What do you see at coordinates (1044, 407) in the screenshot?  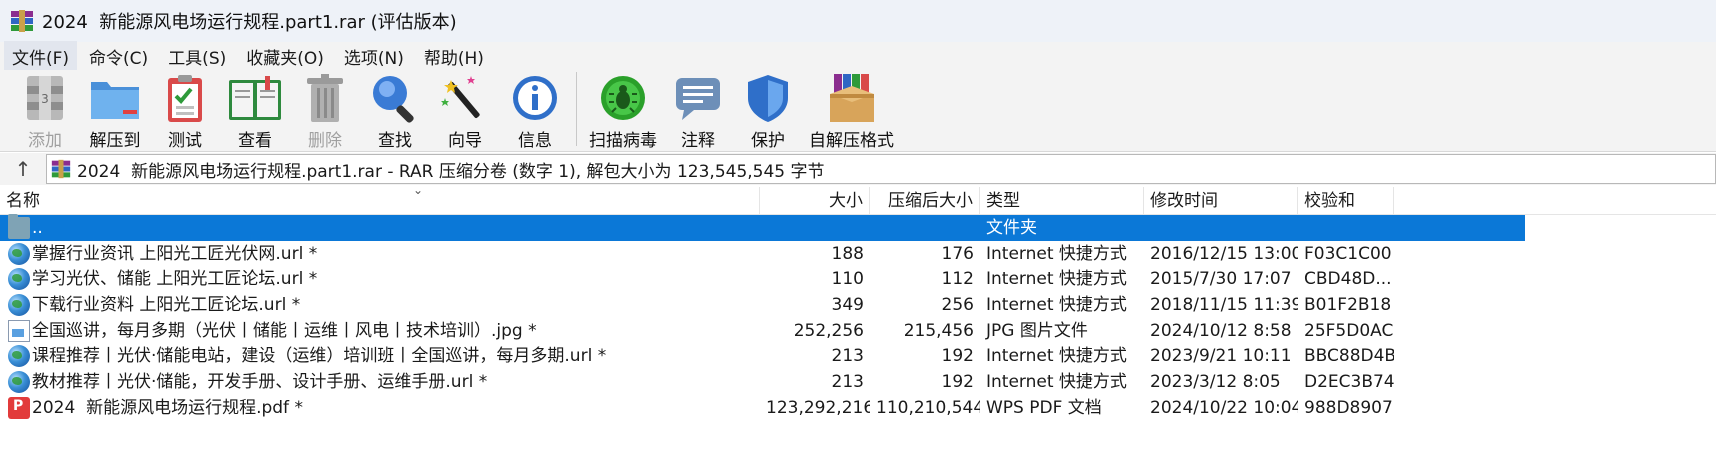 I see `file-type: WPS PDF 文档` at bounding box center [1044, 407].